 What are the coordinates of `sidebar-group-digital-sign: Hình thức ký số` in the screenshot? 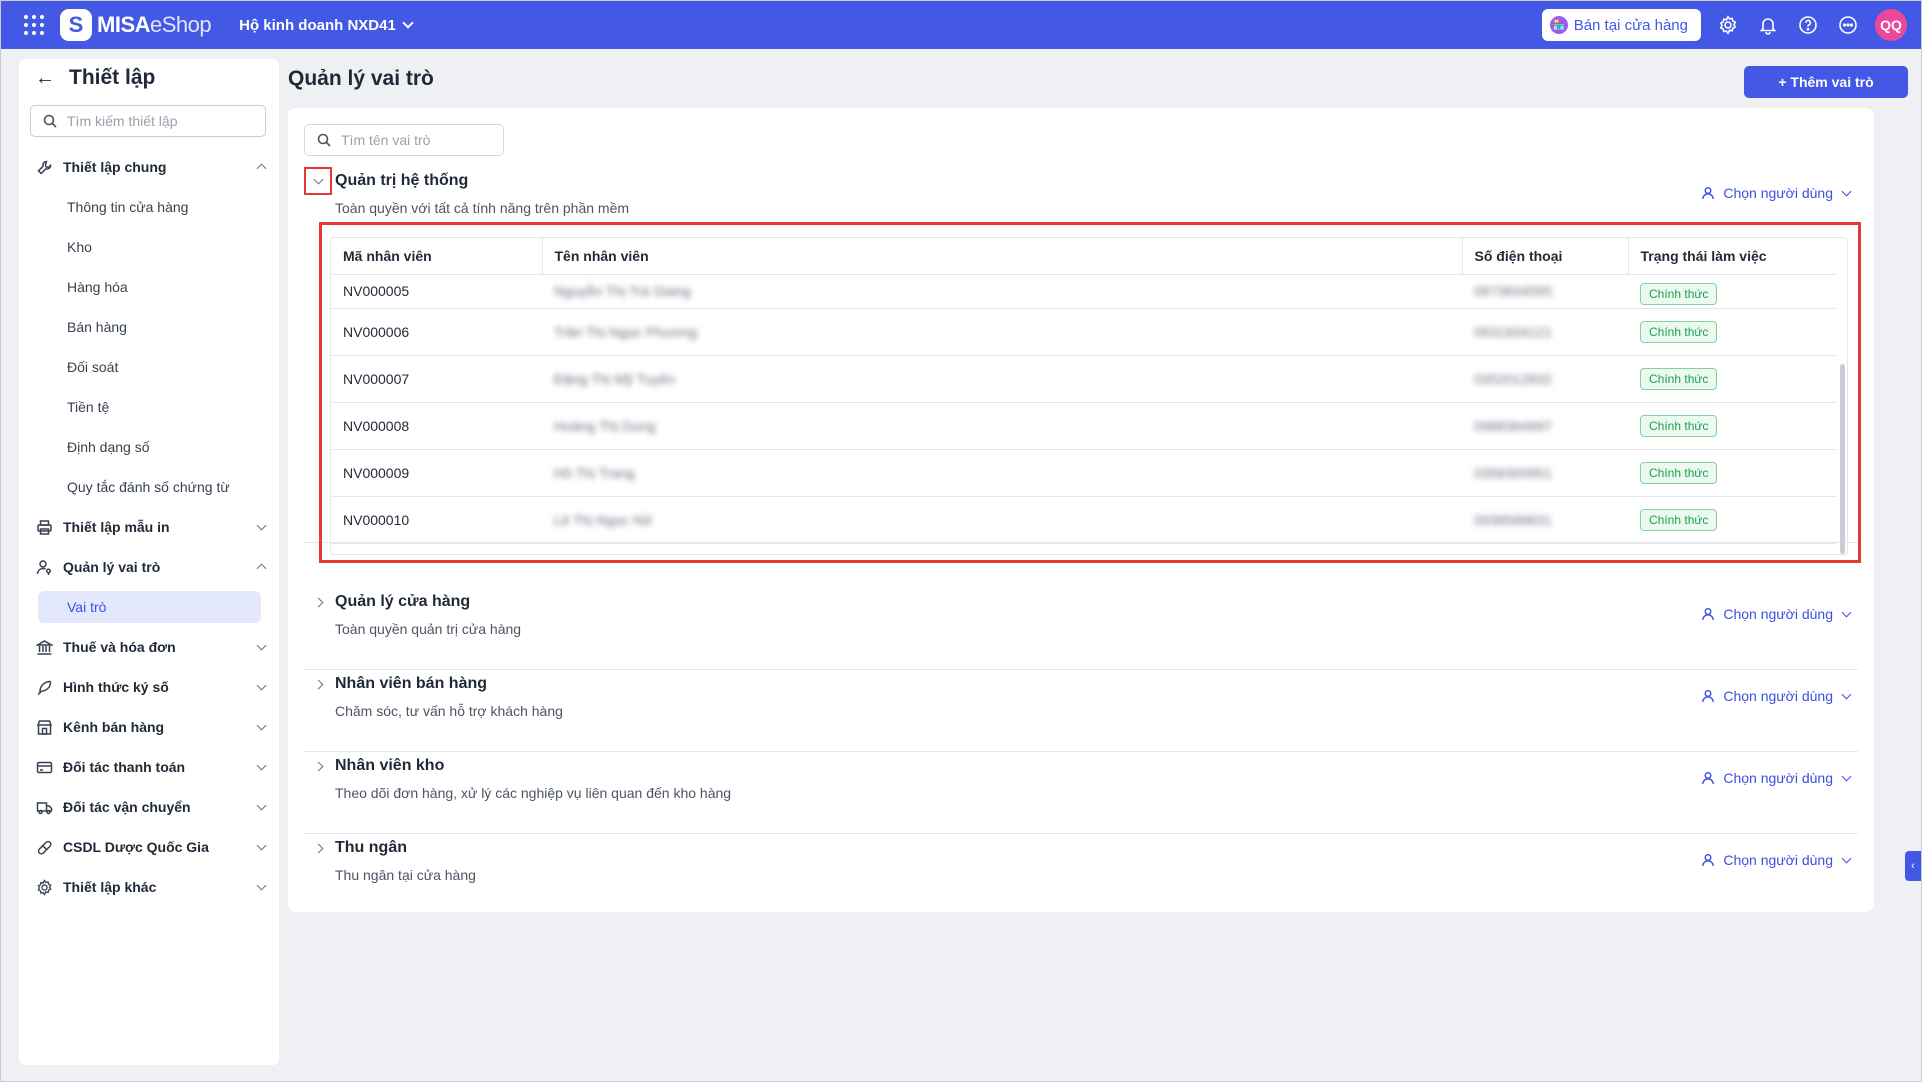 It's located at (149, 687).